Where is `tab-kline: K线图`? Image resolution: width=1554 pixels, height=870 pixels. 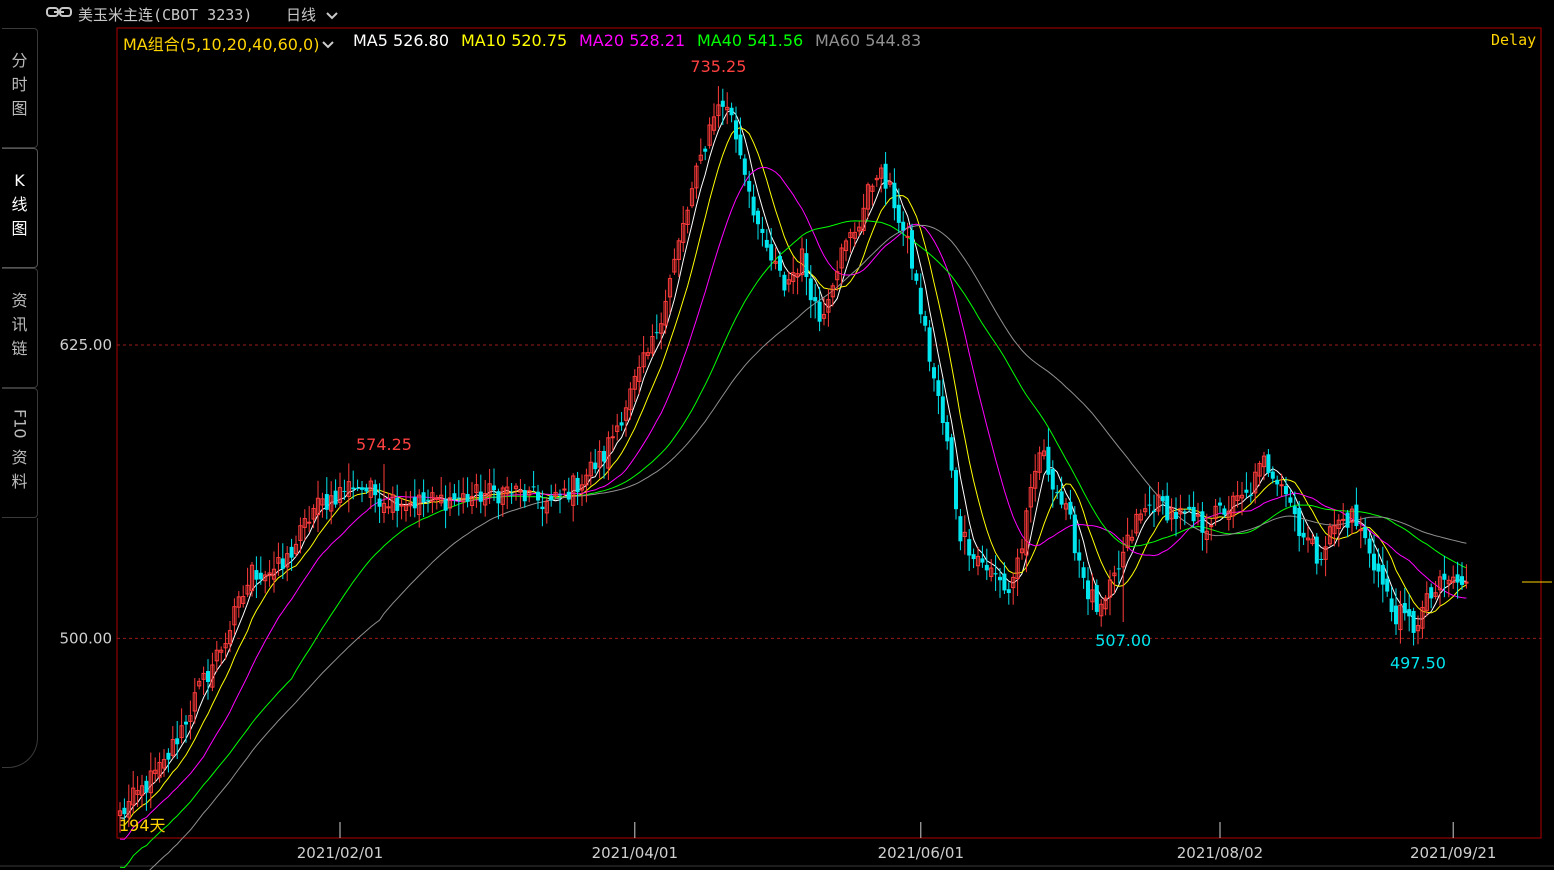
tab-kline: K线图 is located at coordinates (20, 208).